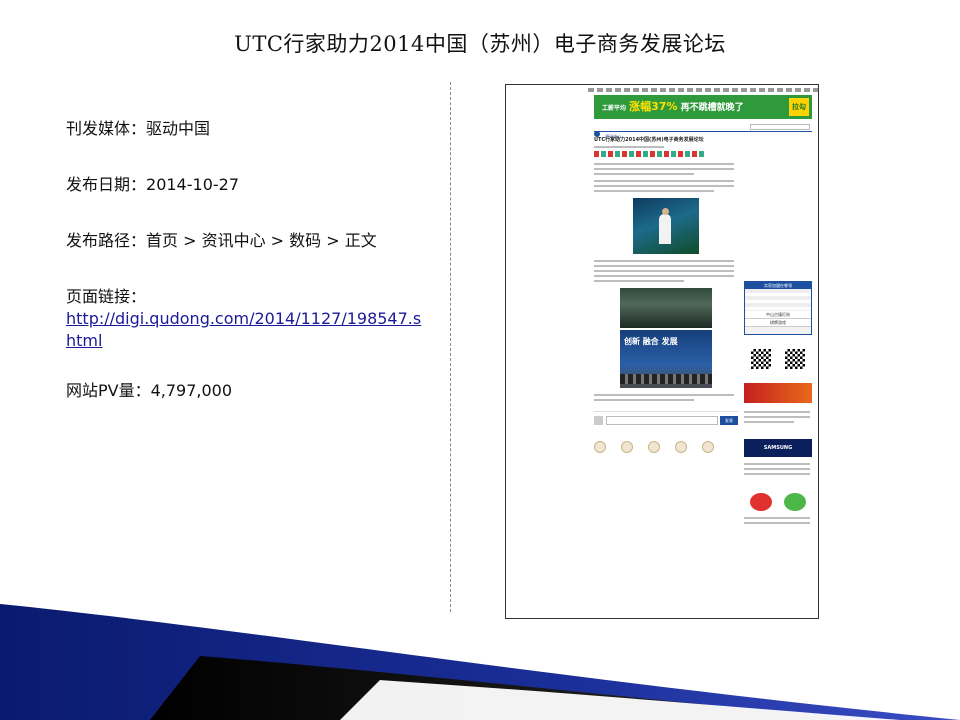  I want to click on media-row: 刊发媒体：驱动中国, so click(251, 129).